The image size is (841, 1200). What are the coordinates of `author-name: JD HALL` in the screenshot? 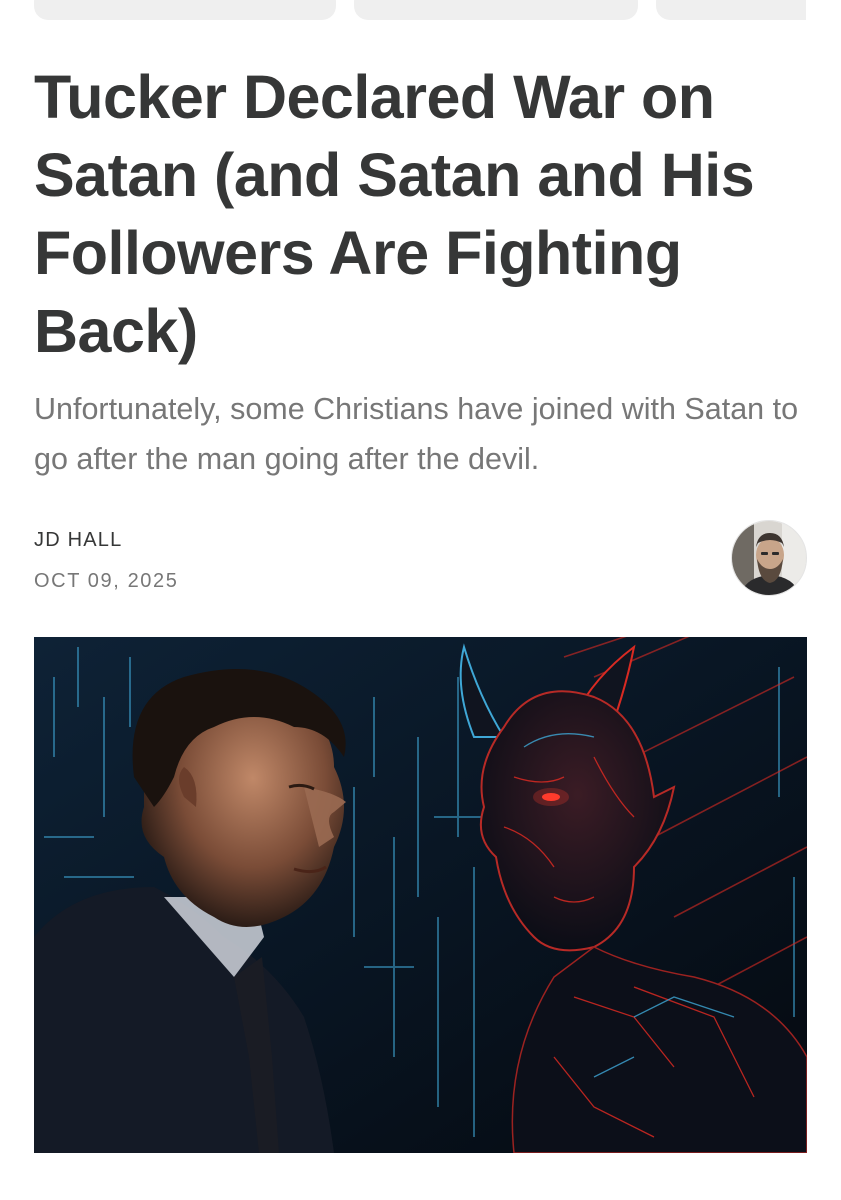 It's located at (78, 540).